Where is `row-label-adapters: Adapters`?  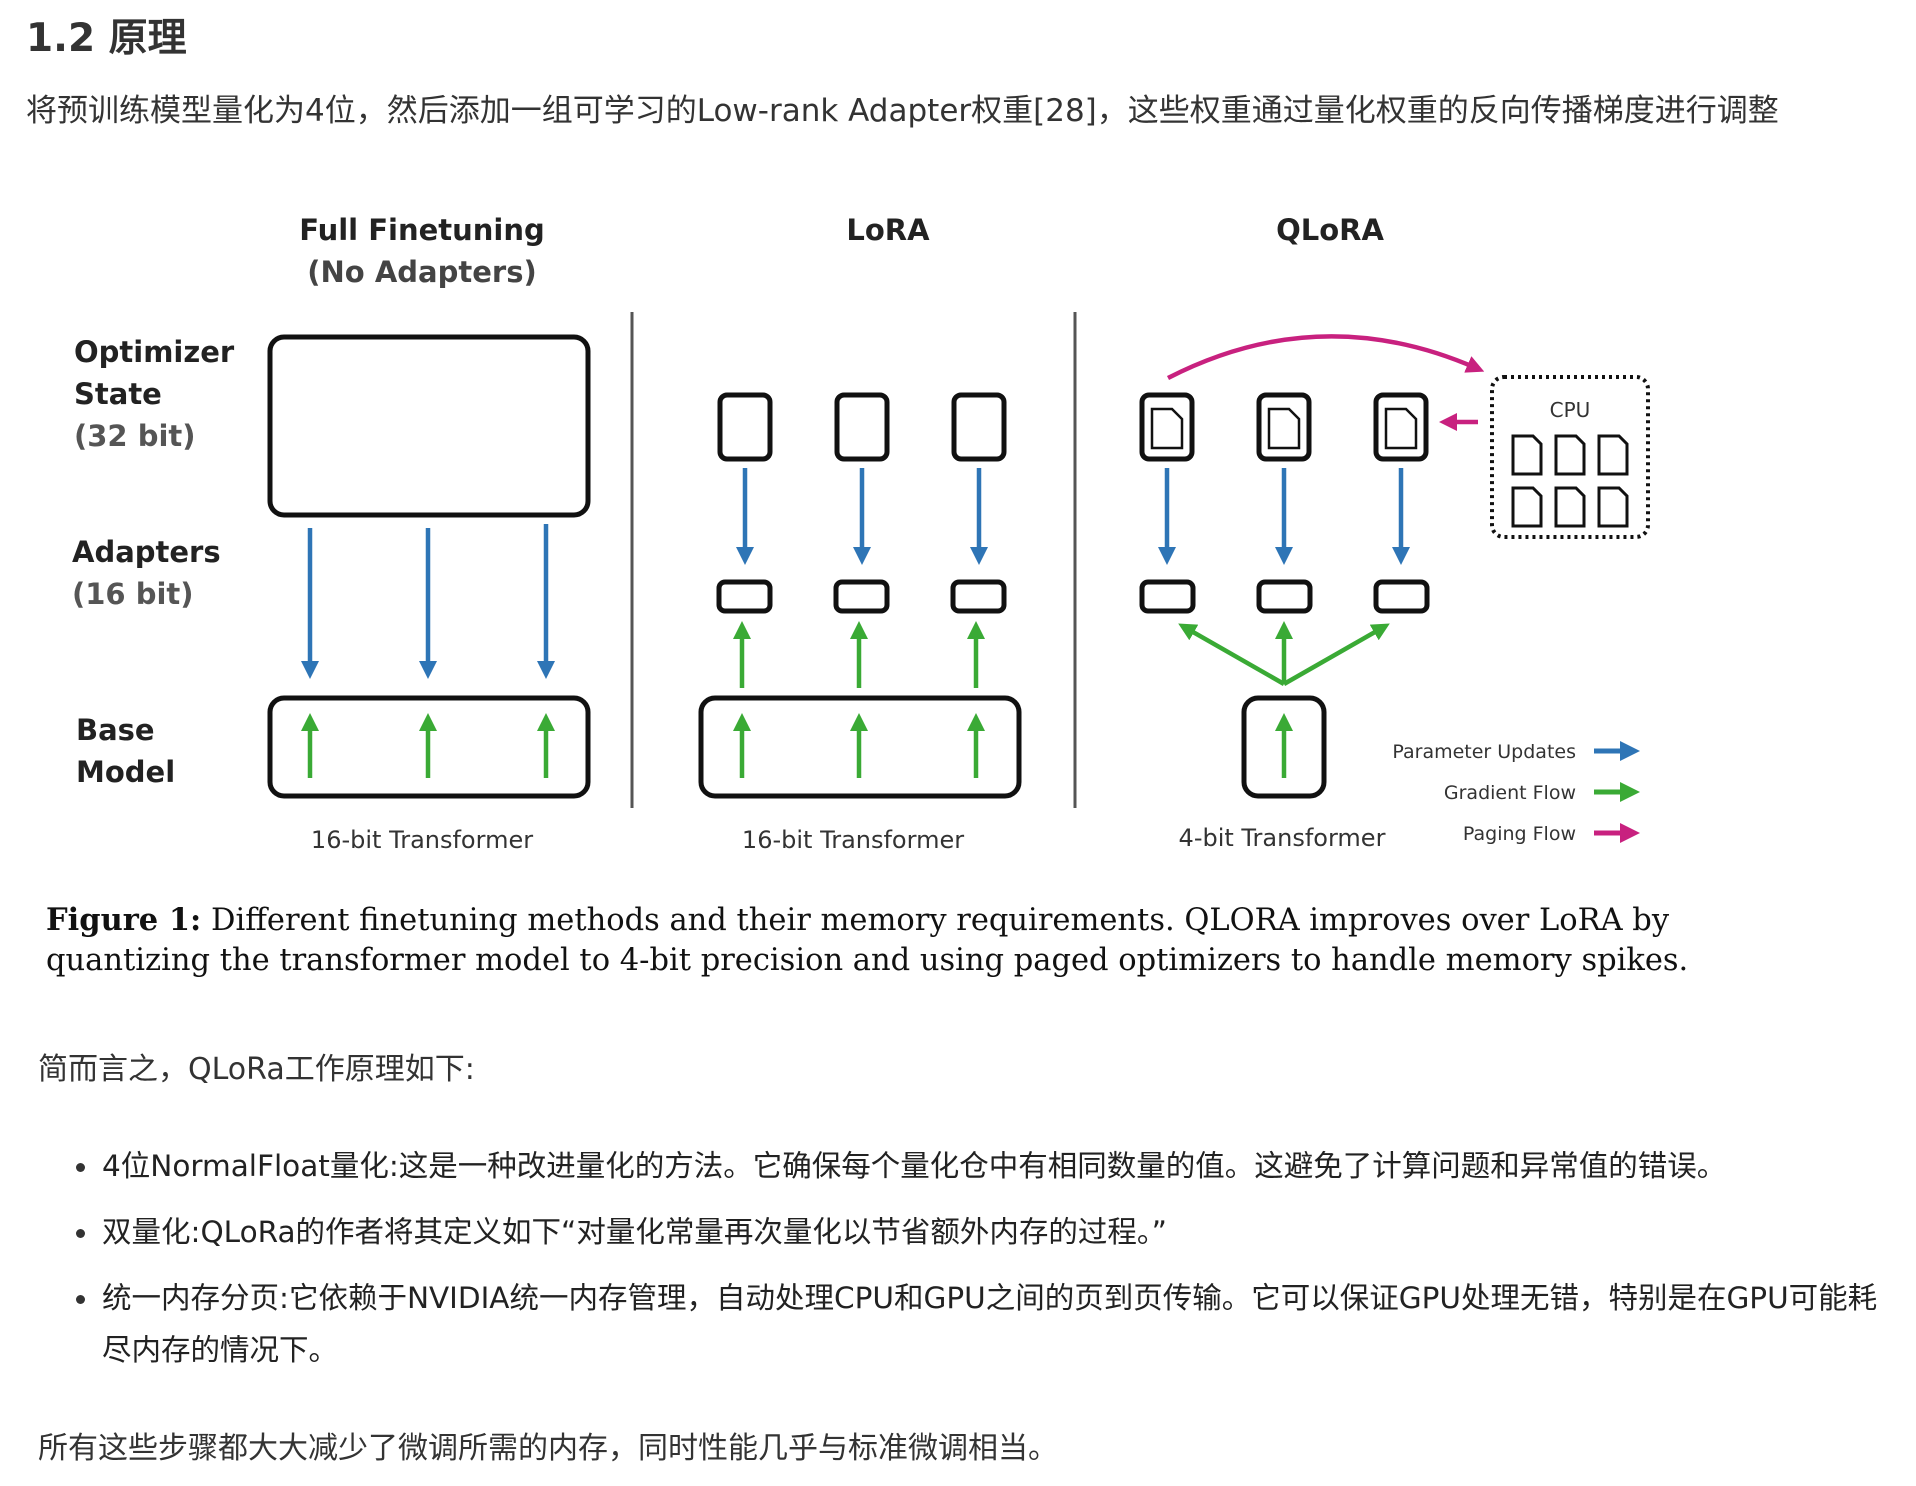
row-label-adapters: Adapters is located at coordinates (146, 552).